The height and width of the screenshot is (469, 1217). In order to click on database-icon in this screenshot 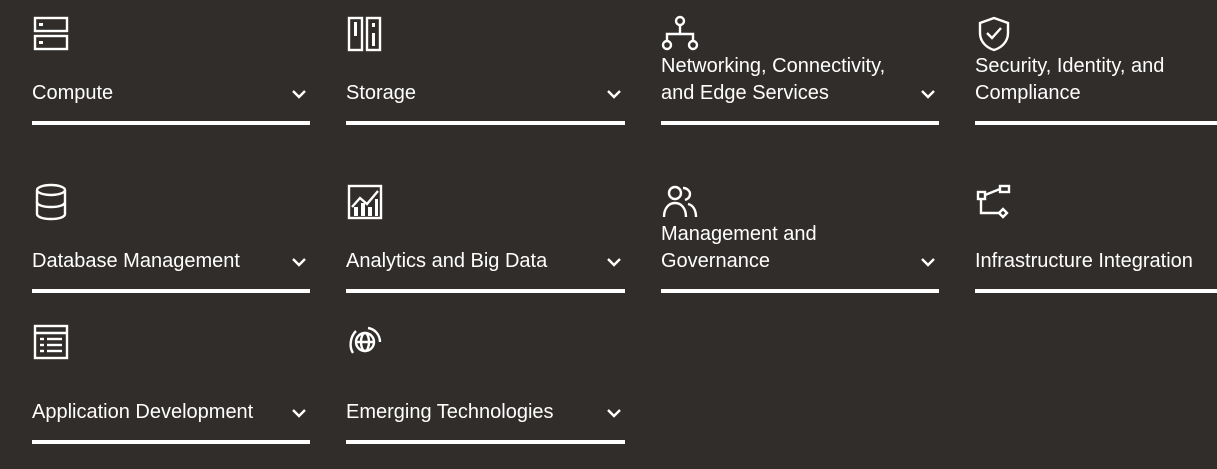, I will do `click(51, 202)`.